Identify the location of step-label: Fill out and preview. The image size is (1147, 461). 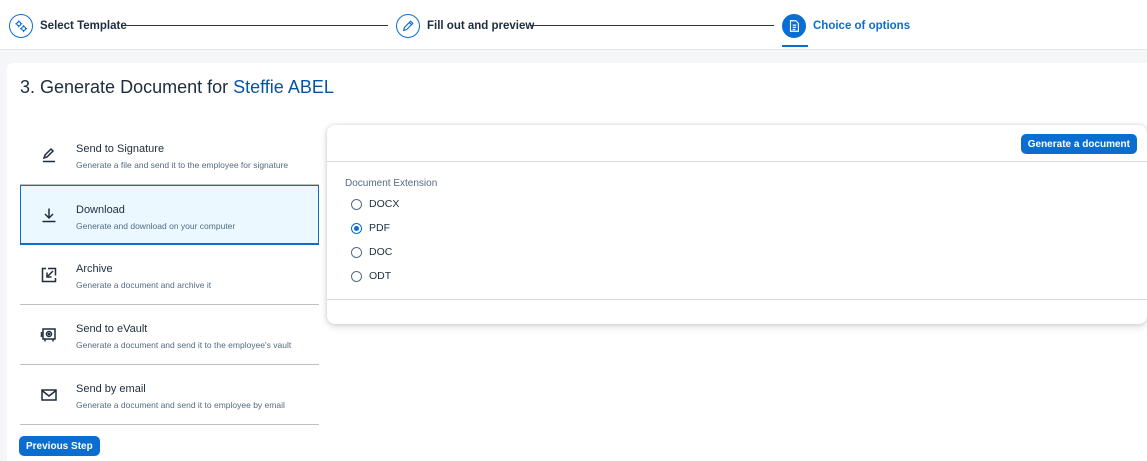
(481, 26).